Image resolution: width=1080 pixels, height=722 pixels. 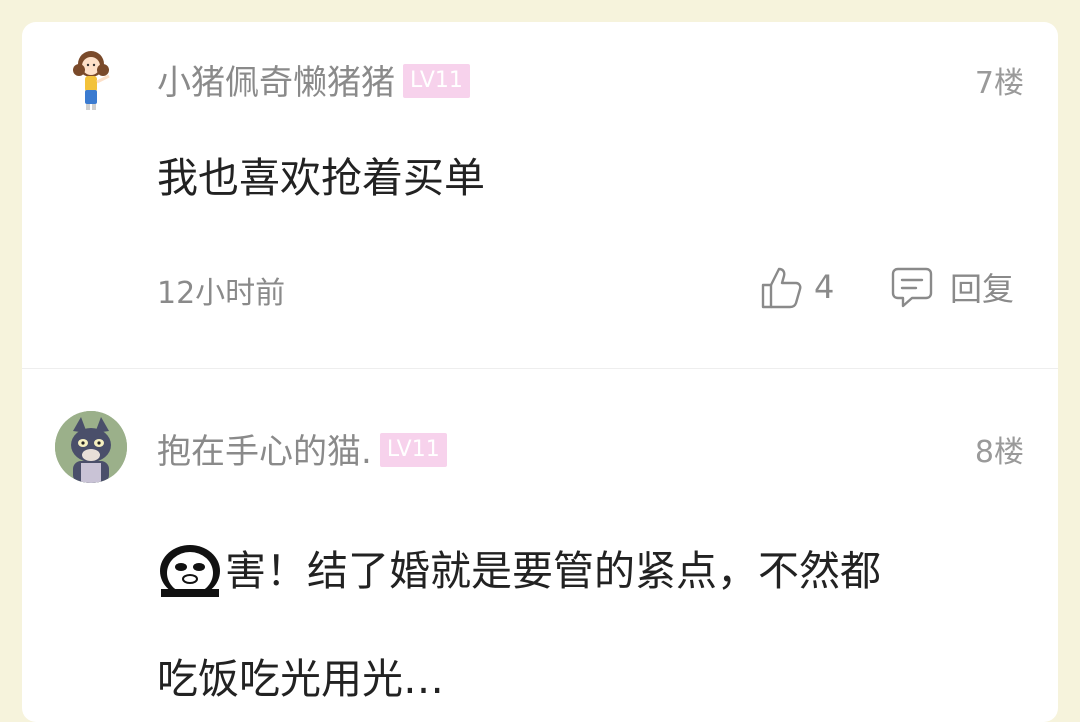 I want to click on floor-number: 8楼, so click(x=999, y=452).